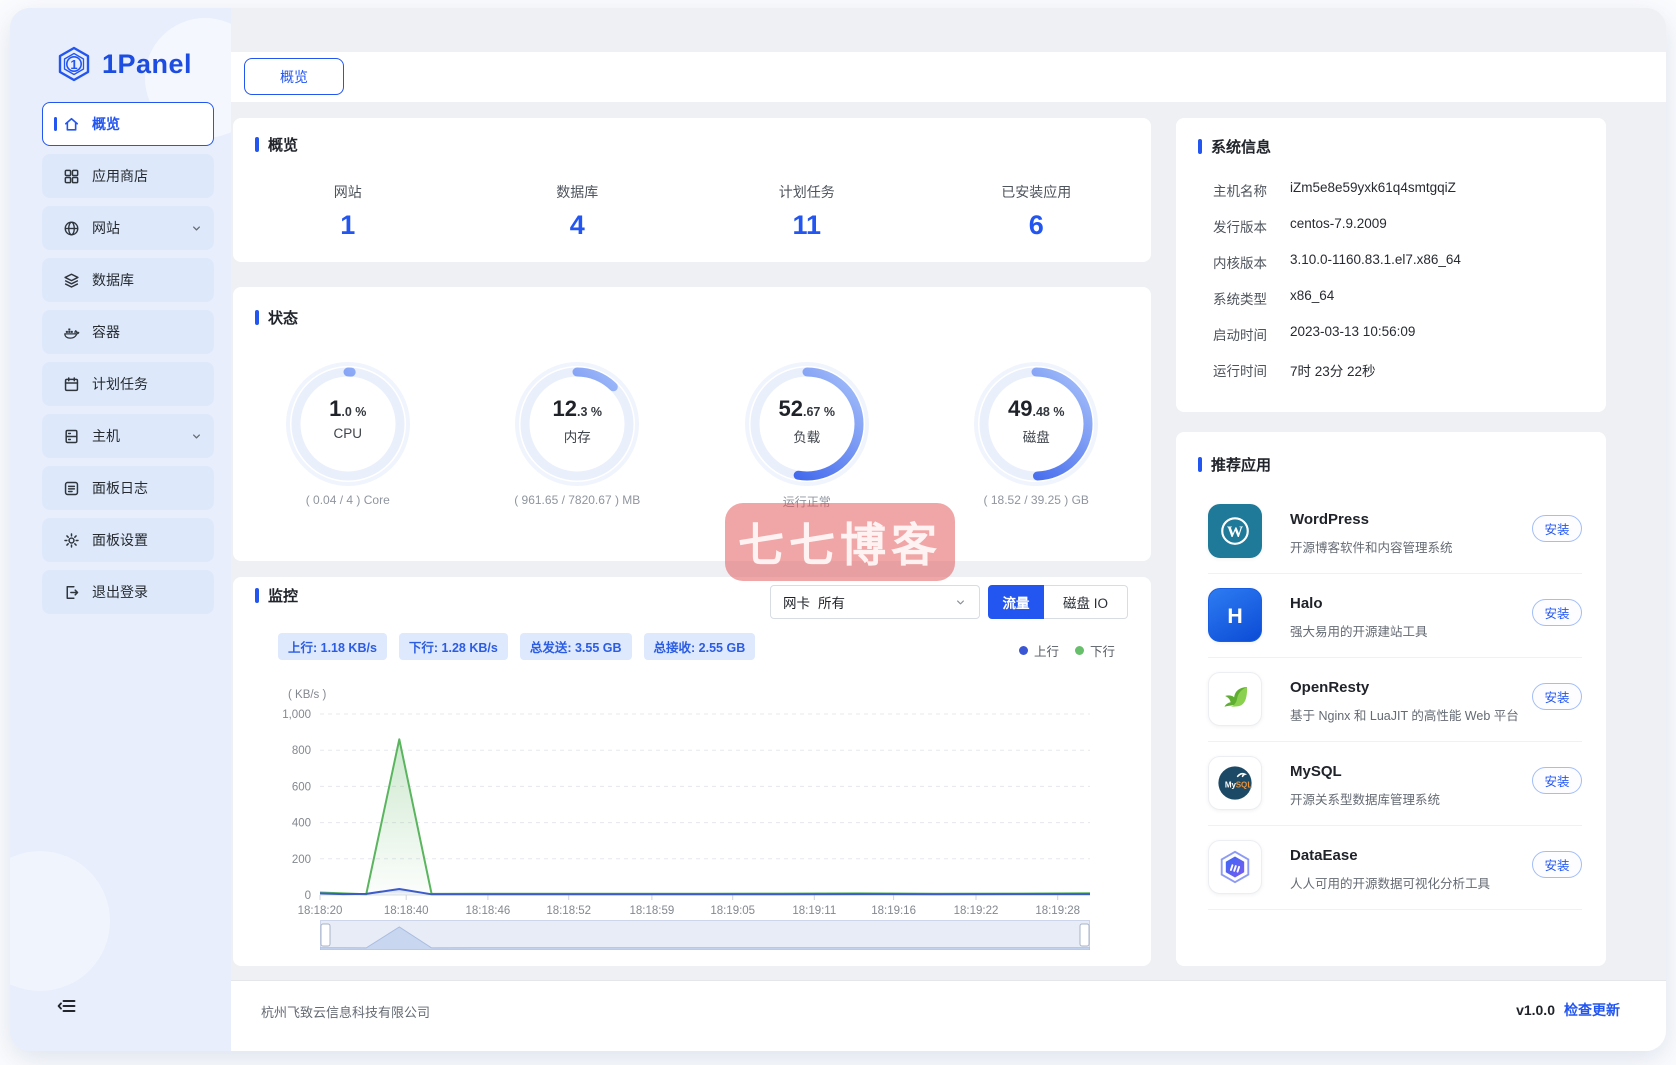  Describe the element at coordinates (1397, 299) in the screenshot. I see `info-row-arch: 系统类型 x86_64` at that location.